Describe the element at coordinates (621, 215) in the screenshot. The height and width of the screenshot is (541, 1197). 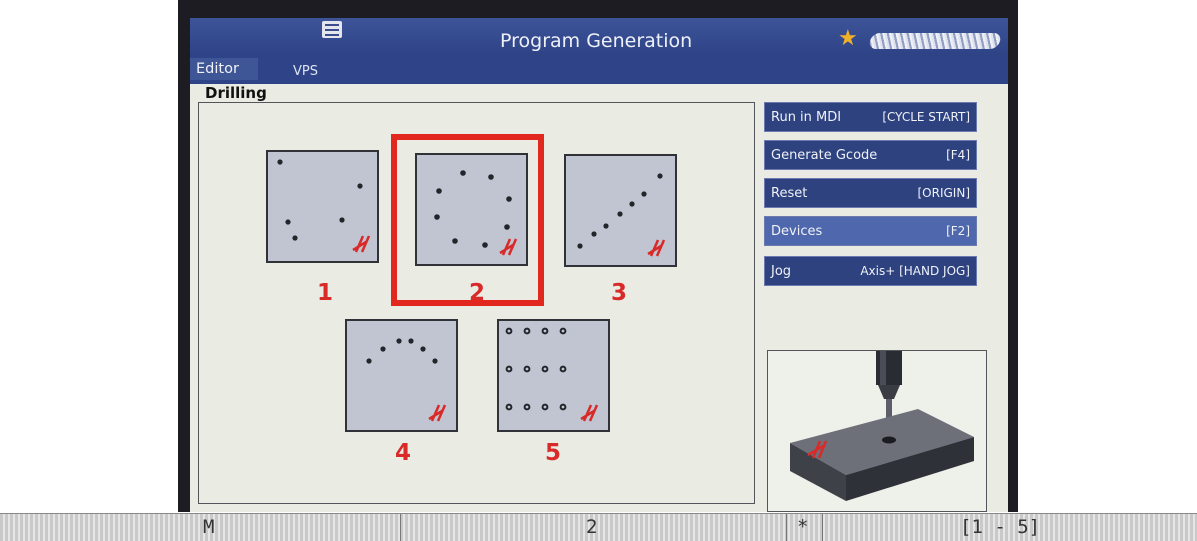
I see `pattern-3-graphic` at that location.